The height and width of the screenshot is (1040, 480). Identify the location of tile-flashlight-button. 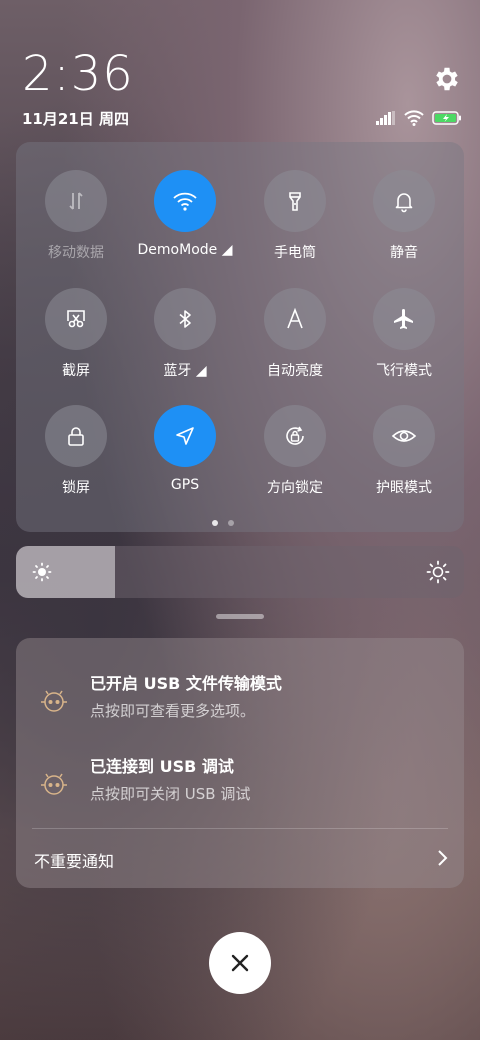
(295, 201).